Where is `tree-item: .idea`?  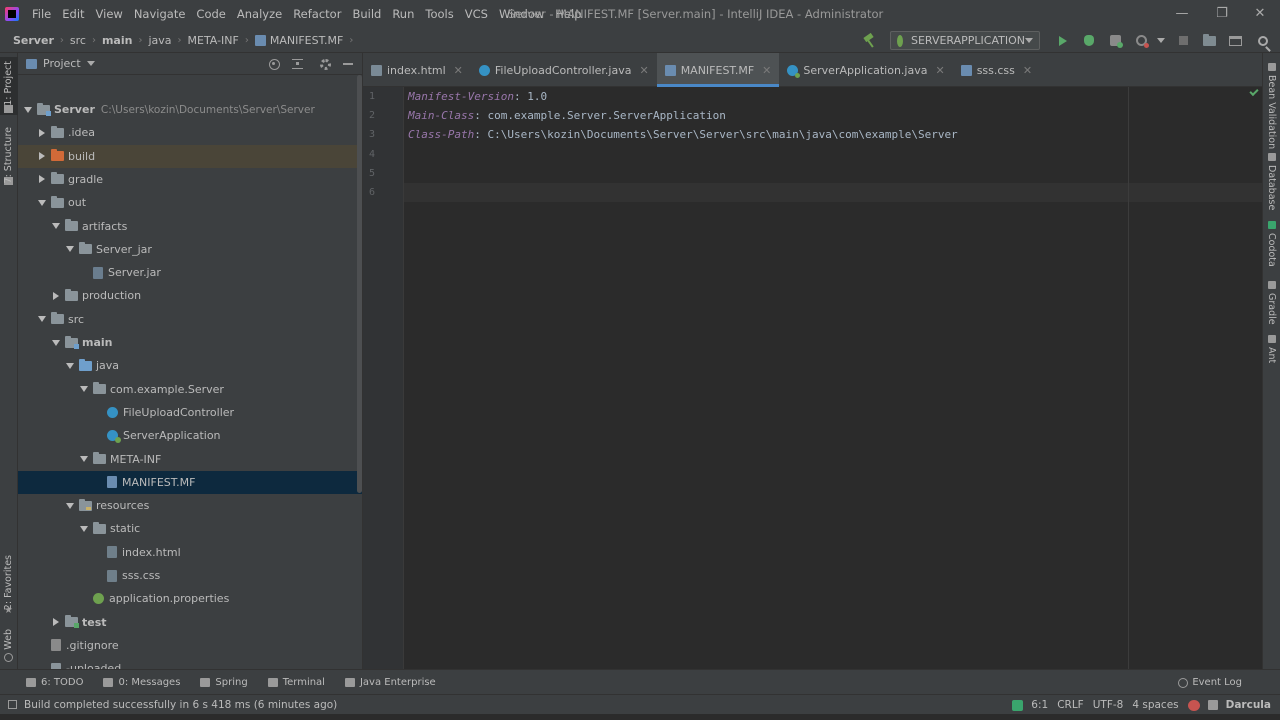
tree-item: .idea is located at coordinates (190, 132).